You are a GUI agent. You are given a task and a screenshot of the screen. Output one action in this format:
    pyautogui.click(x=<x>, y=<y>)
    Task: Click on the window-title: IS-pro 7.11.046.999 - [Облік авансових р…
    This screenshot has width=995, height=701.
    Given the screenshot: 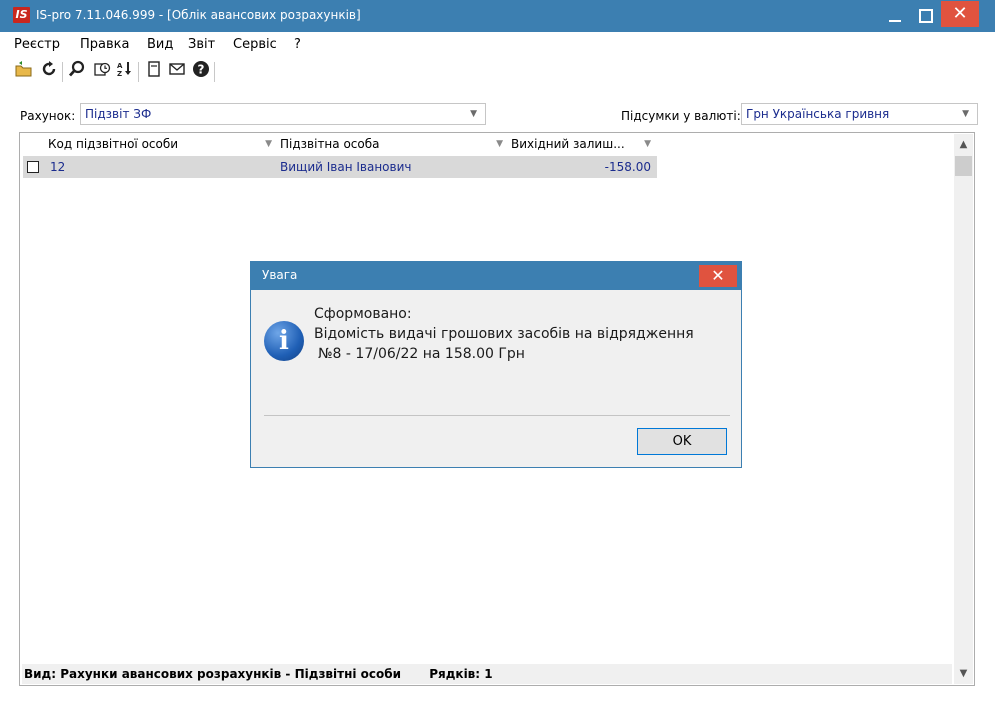 What is the action you would take?
    pyautogui.click(x=198, y=15)
    